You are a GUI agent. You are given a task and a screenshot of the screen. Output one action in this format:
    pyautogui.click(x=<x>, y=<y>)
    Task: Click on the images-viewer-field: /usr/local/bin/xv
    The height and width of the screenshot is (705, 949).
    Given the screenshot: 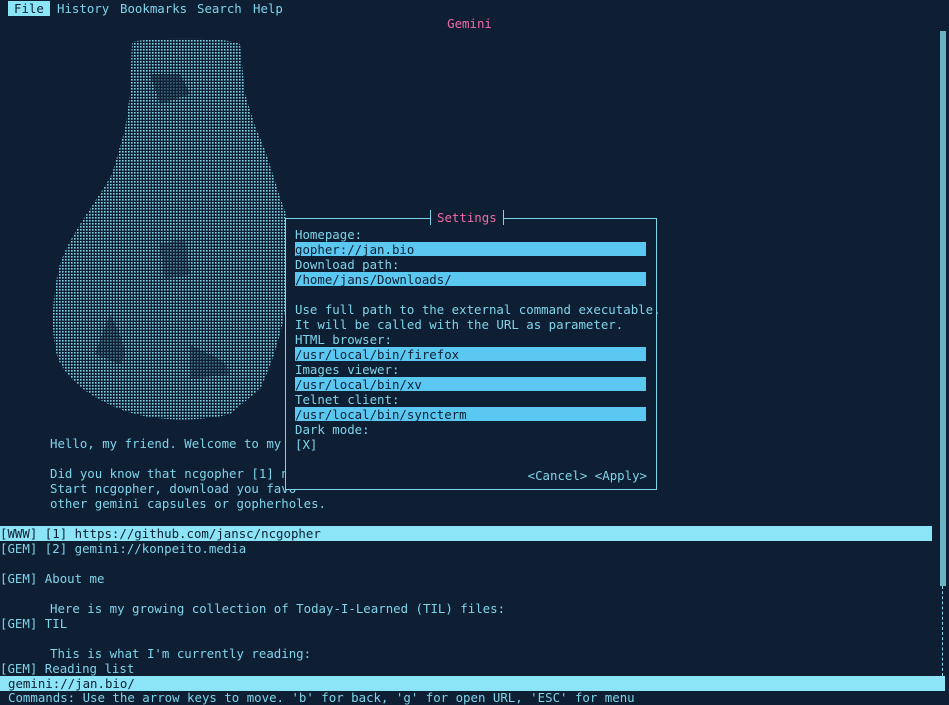 What is the action you would take?
    pyautogui.click(x=470, y=384)
    